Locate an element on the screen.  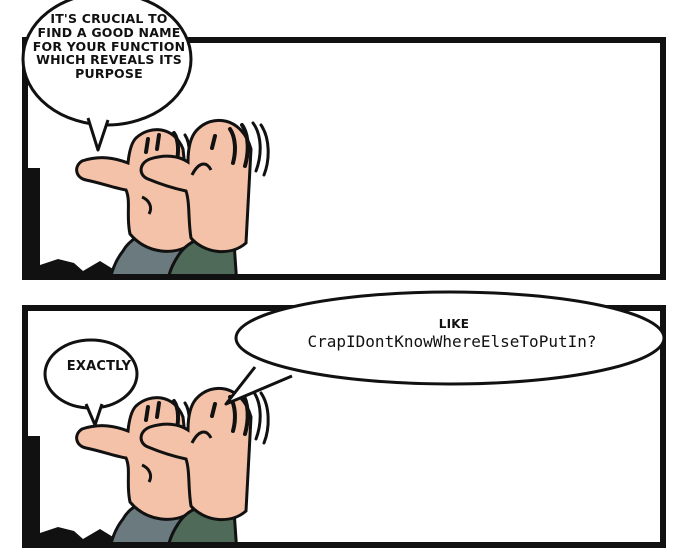
top-bubble-line-1: IT'S CRUCIAL TO is located at coordinates (109, 18).